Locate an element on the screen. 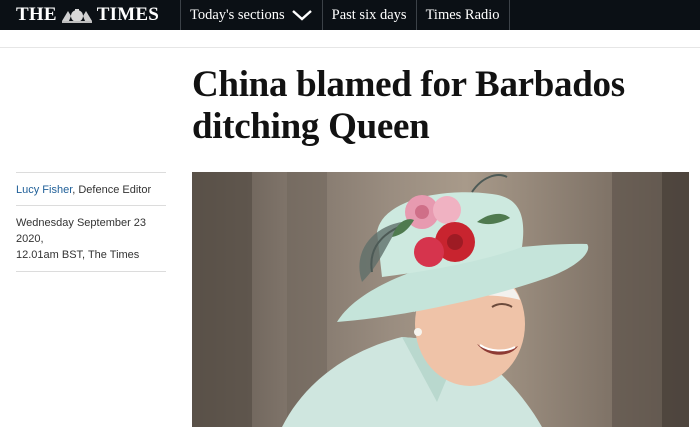  times-logo: THE TIMES is located at coordinates (90, 15).